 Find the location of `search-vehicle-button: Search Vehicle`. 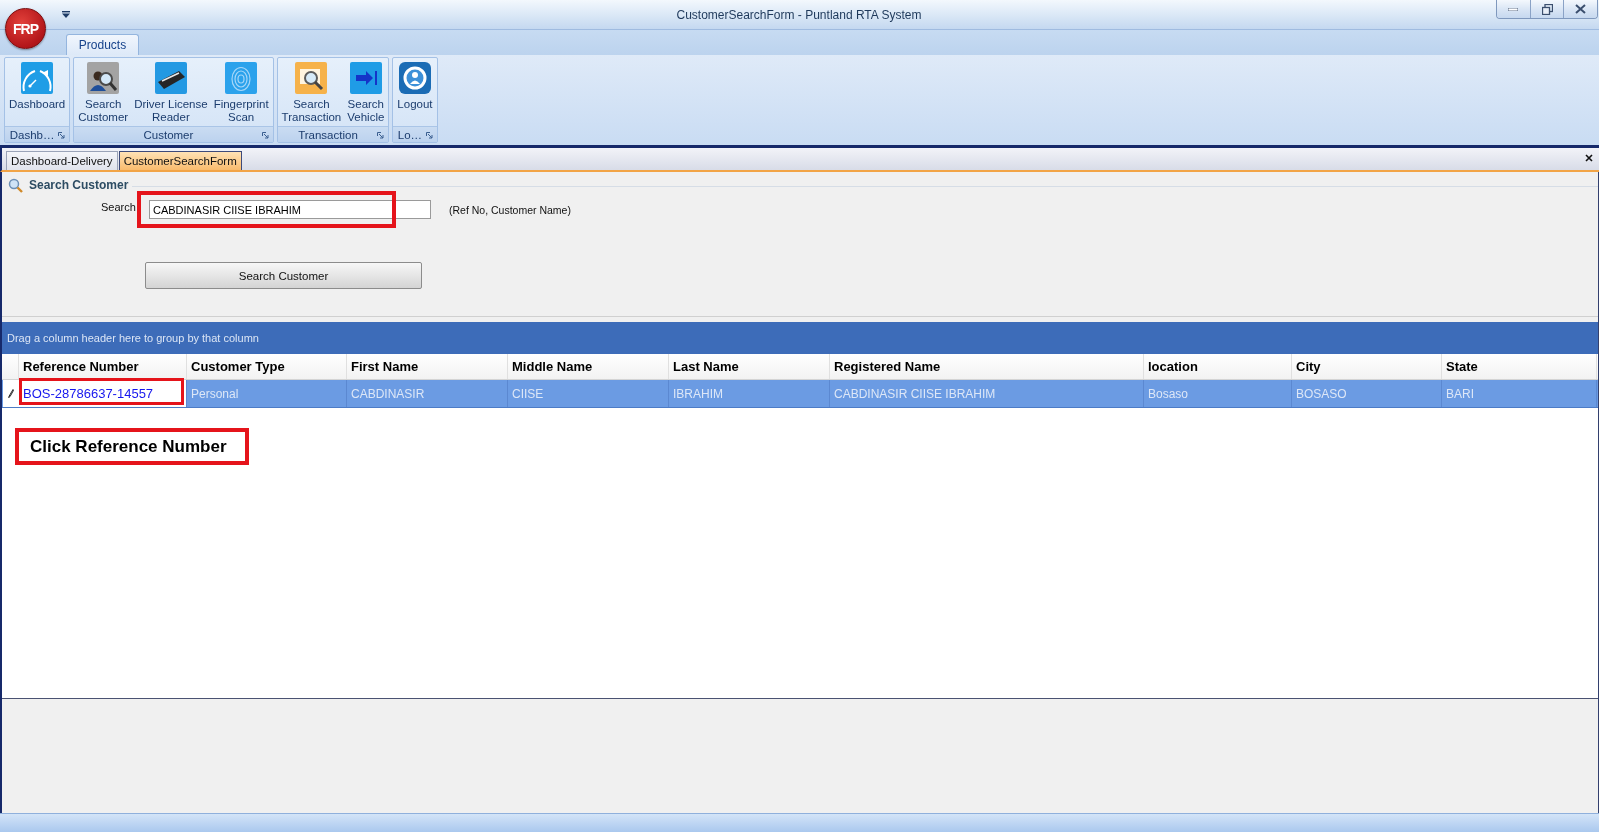

search-vehicle-button: Search Vehicle is located at coordinates (366, 94).